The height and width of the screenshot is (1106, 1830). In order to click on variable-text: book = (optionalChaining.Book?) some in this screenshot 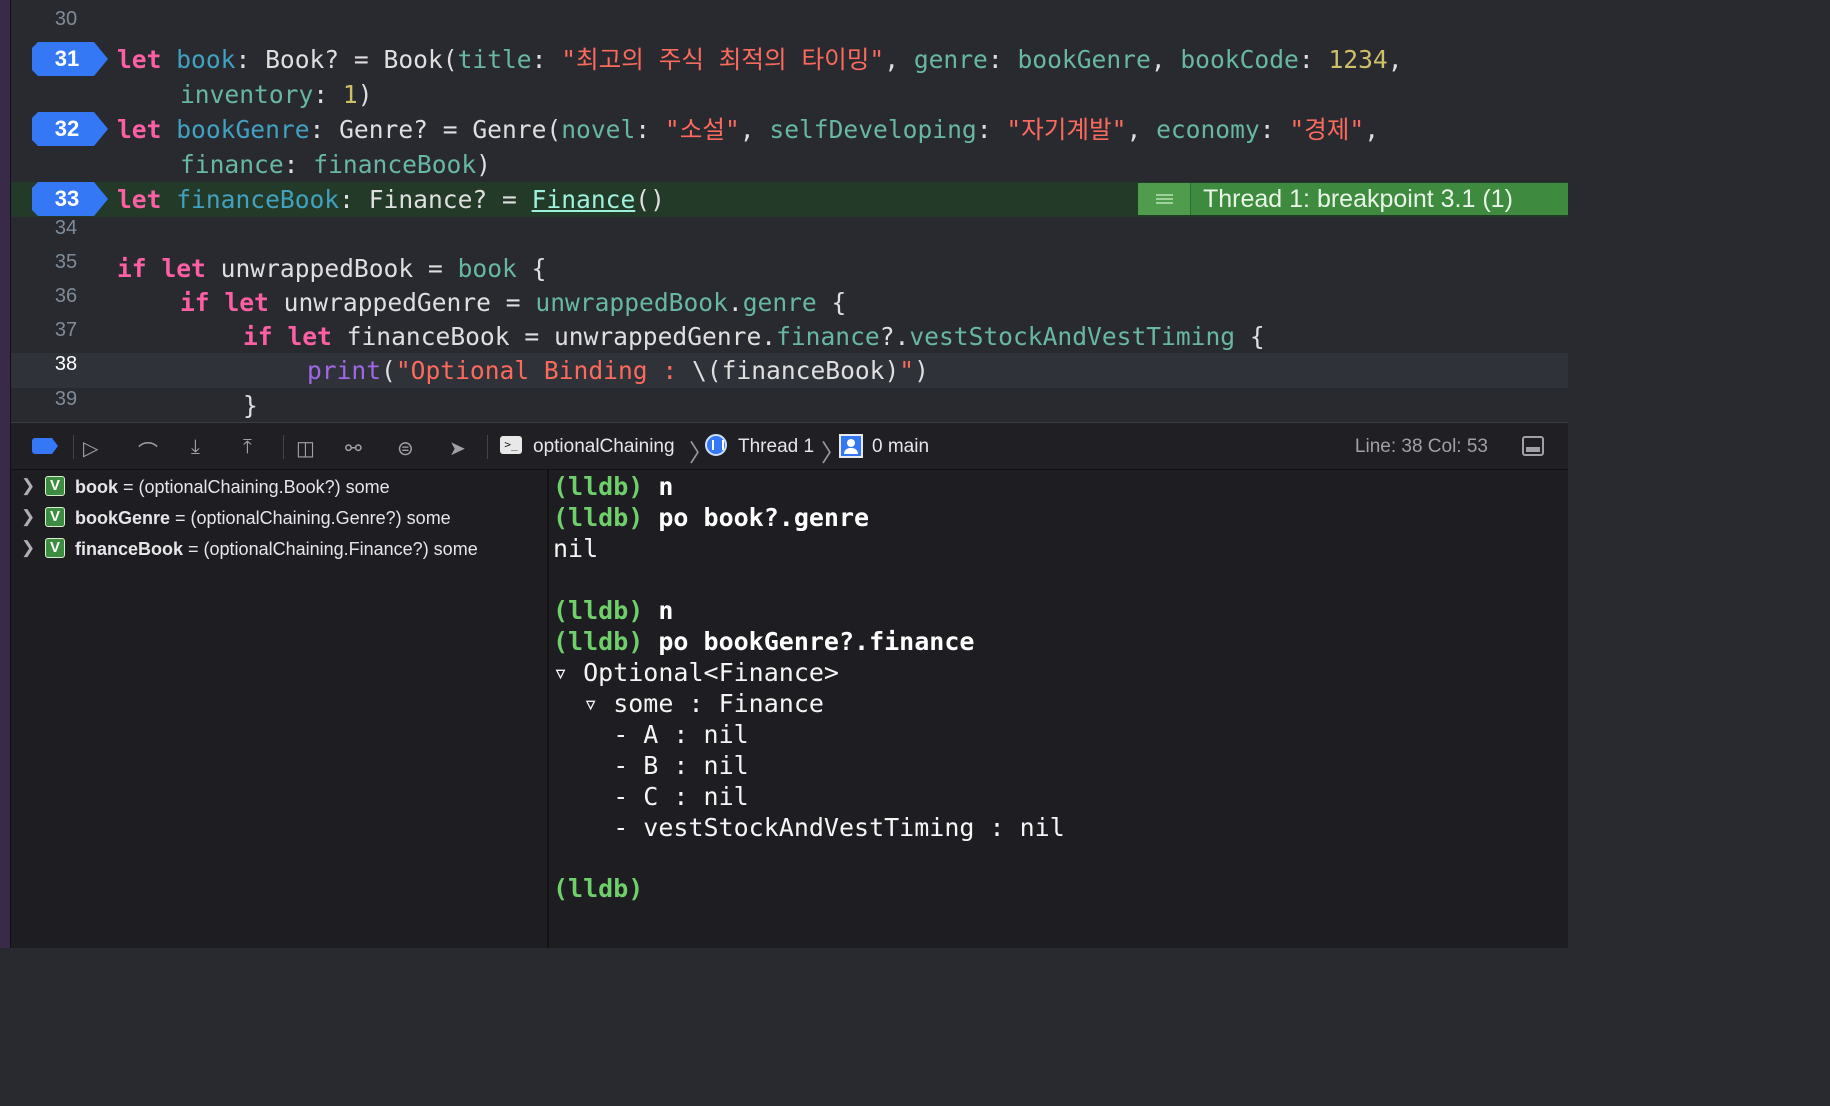, I will do `click(232, 487)`.